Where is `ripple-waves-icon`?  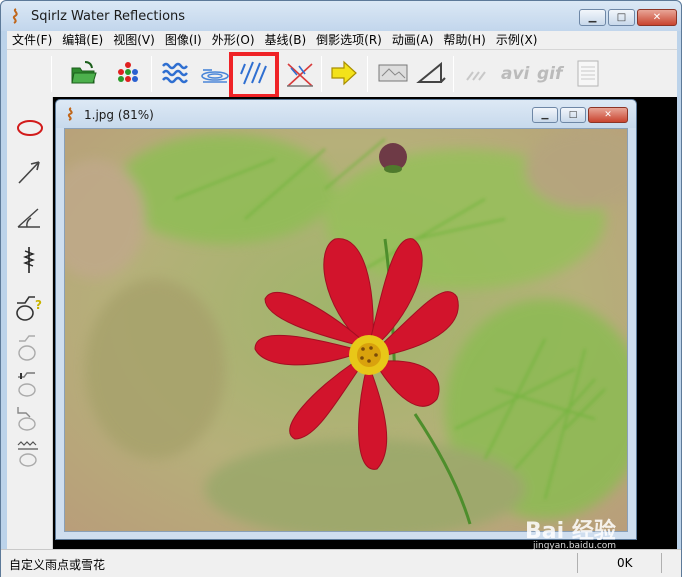 ripple-waves-icon is located at coordinates (175, 73).